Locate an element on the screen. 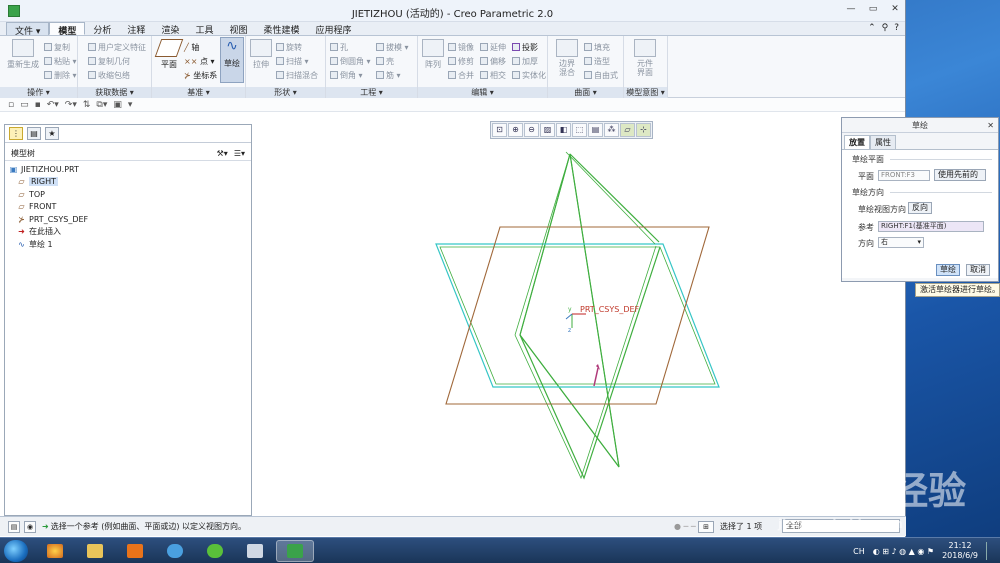  mirror-button: 镜像 is located at coordinates (461, 47).